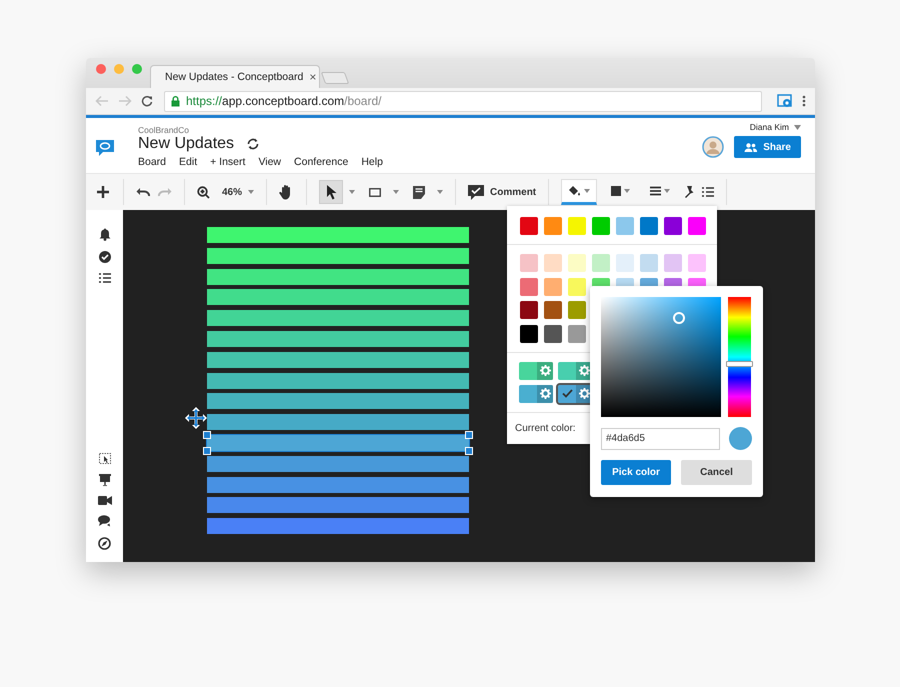 The image size is (900, 687). Describe the element at coordinates (105, 500) in the screenshot. I see `video-camera-icon` at that location.